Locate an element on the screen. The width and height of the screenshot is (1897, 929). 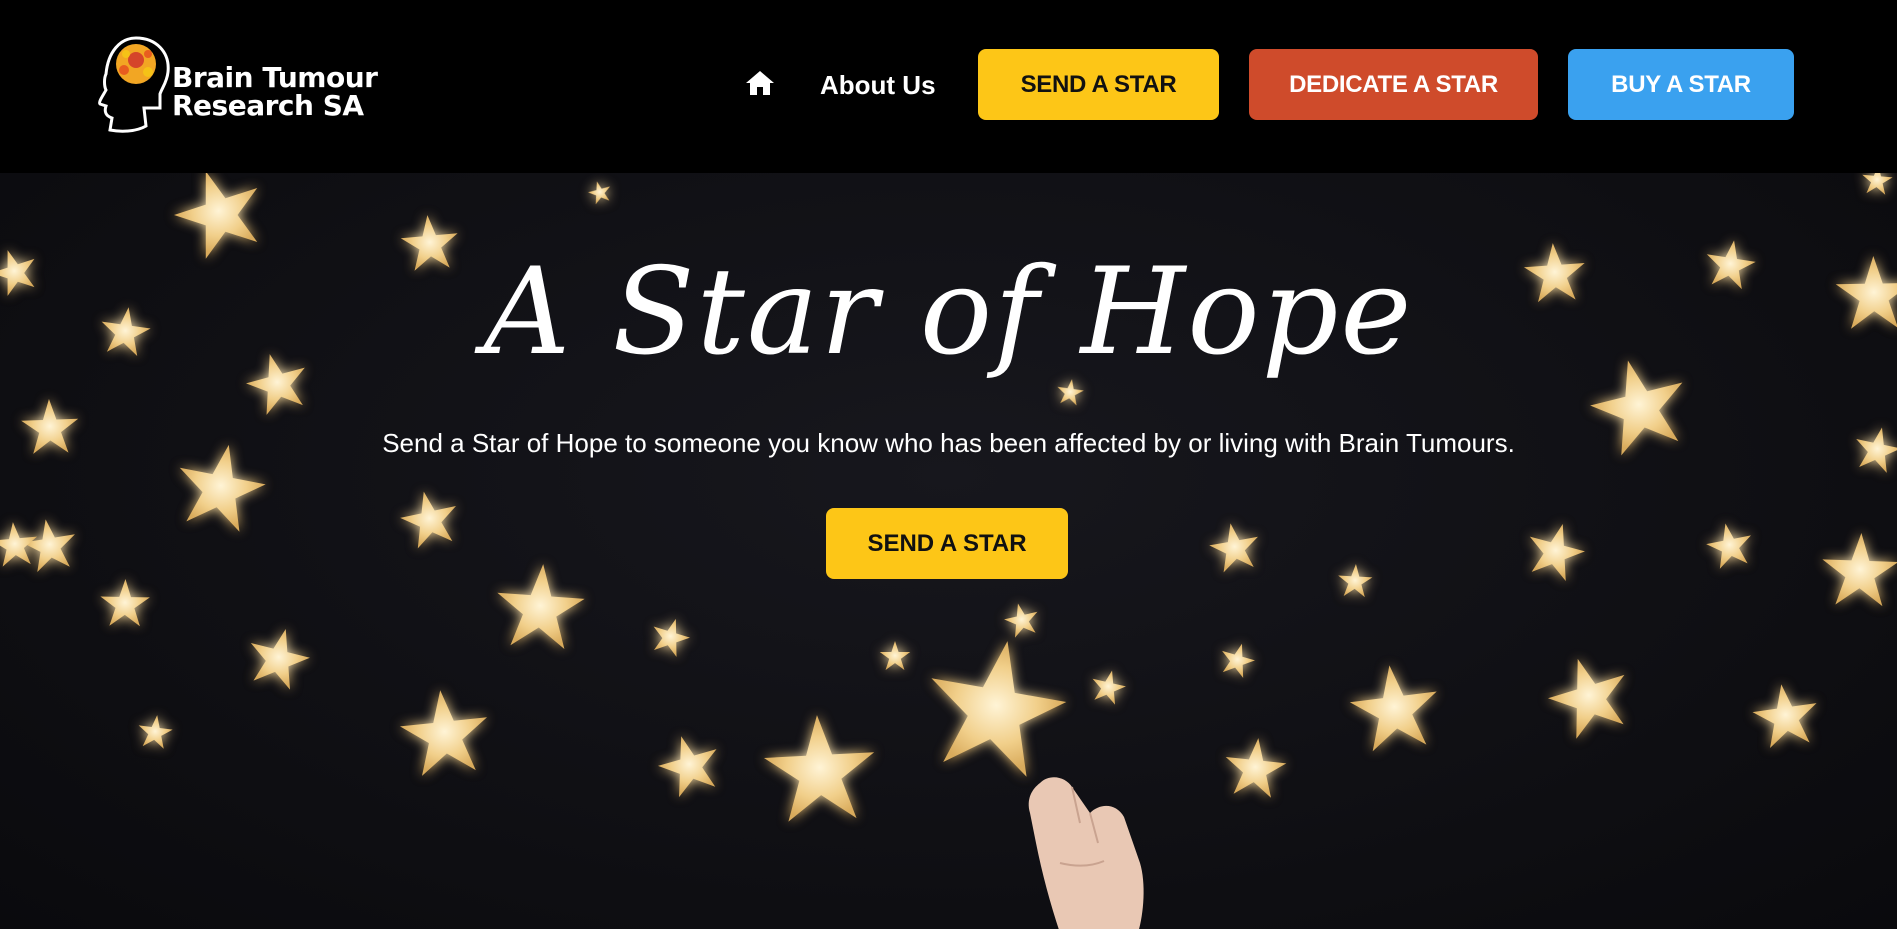
hero-title: A Star of Hope is located at coordinates (948, 312).